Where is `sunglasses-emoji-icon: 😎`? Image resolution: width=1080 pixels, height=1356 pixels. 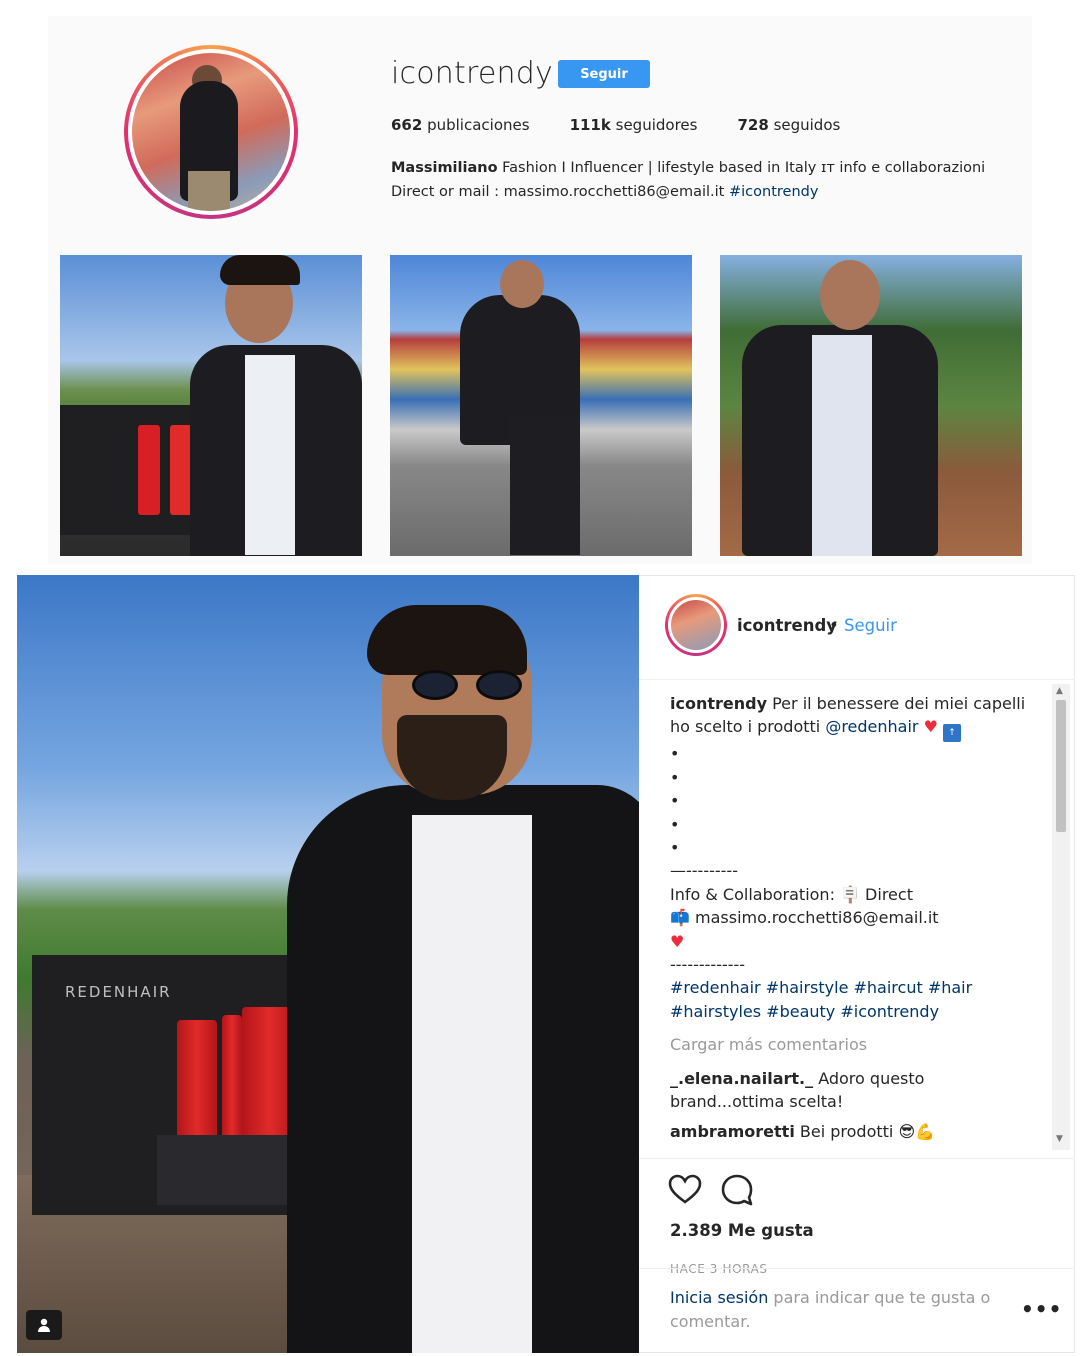 sunglasses-emoji-icon: 😎 is located at coordinates (907, 1131).